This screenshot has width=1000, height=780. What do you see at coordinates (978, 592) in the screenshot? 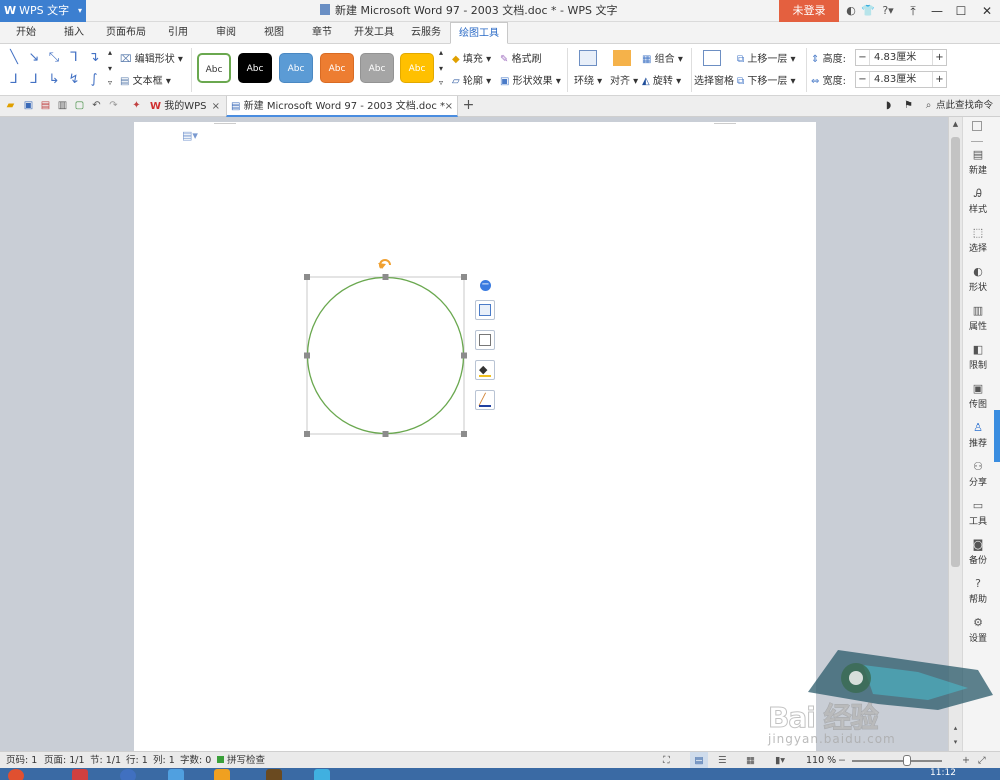
I see `panel-item-help: ? 帮助` at bounding box center [978, 592].